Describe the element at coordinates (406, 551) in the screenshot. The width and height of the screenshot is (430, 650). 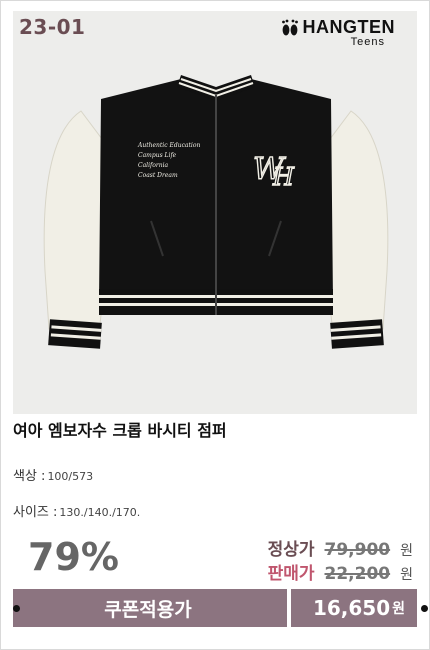
I see `regular-price-currency: 원` at that location.